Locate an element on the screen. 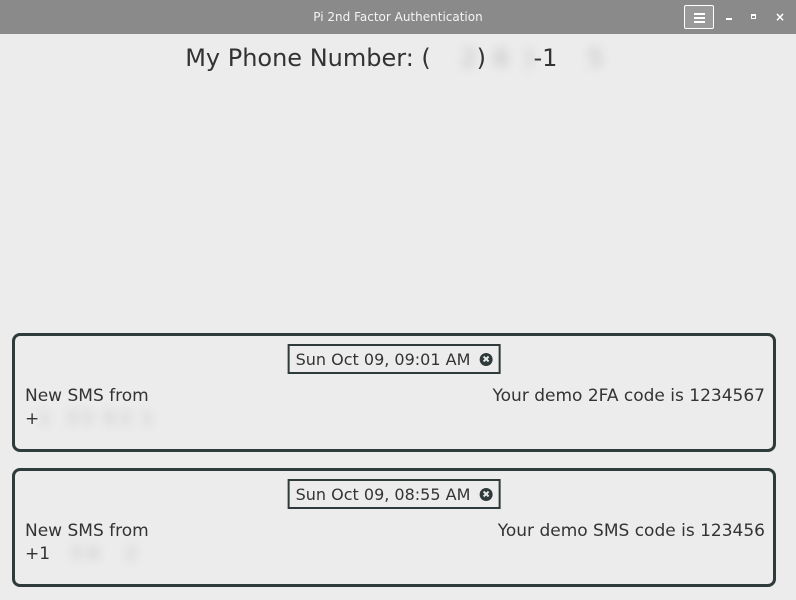  title-bar: Pi 2nd Factor Authentication × is located at coordinates (398, 17).